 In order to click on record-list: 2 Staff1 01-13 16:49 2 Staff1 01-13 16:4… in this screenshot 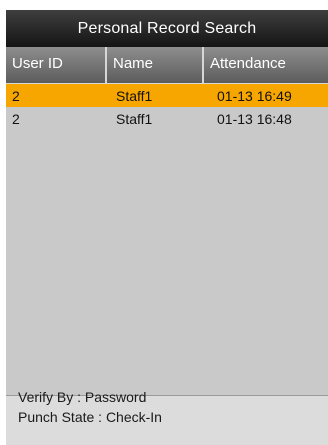, I will do `click(167, 107)`.